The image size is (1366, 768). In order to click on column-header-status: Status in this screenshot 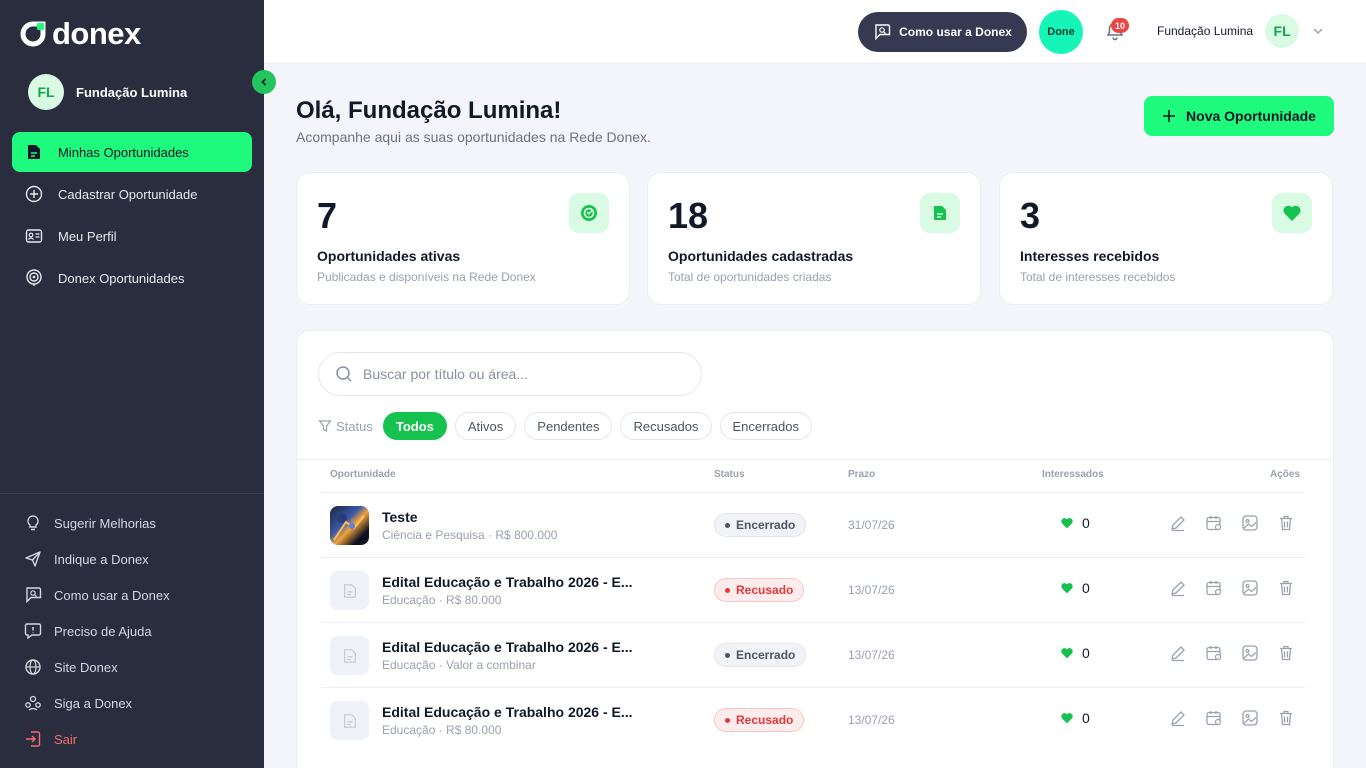, I will do `click(729, 474)`.